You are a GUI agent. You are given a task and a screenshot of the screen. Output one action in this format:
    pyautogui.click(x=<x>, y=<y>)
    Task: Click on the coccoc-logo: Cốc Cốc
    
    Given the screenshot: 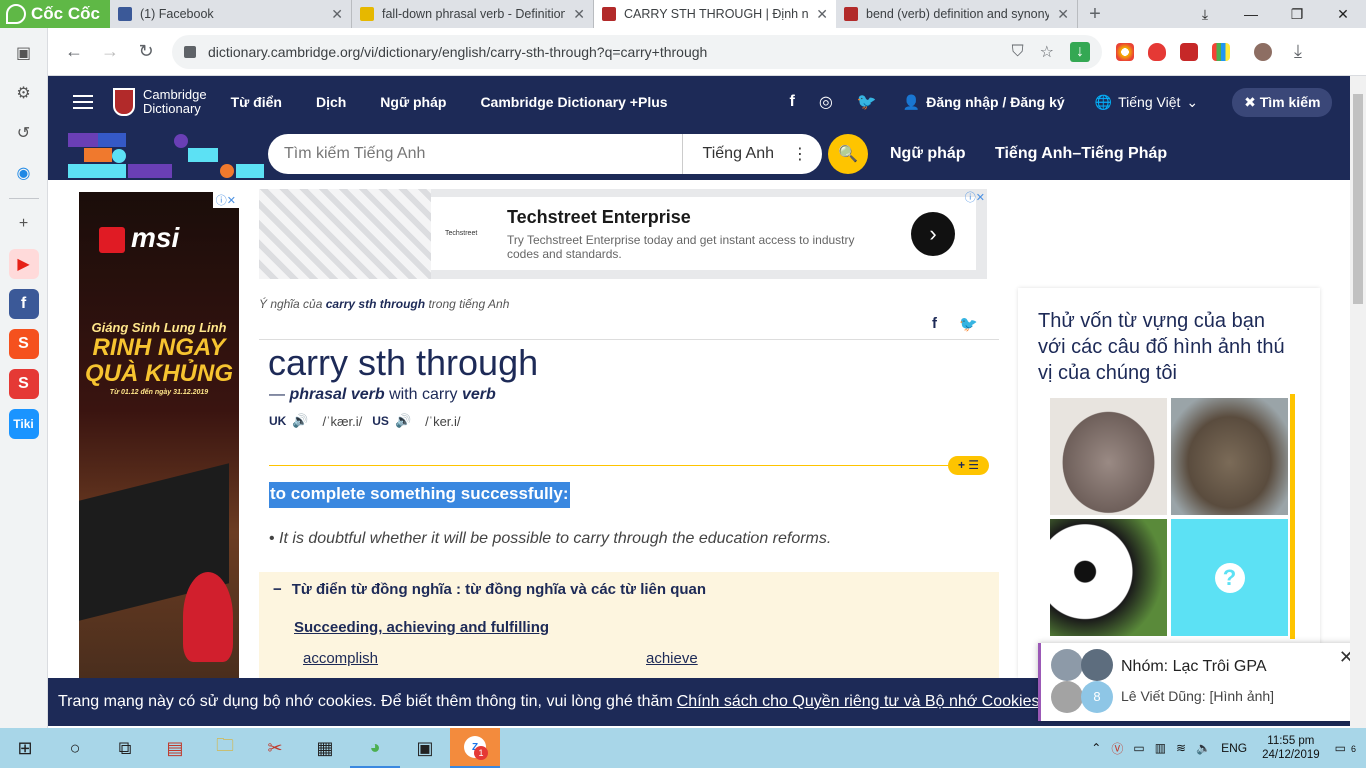 What is the action you would take?
    pyautogui.click(x=55, y=14)
    